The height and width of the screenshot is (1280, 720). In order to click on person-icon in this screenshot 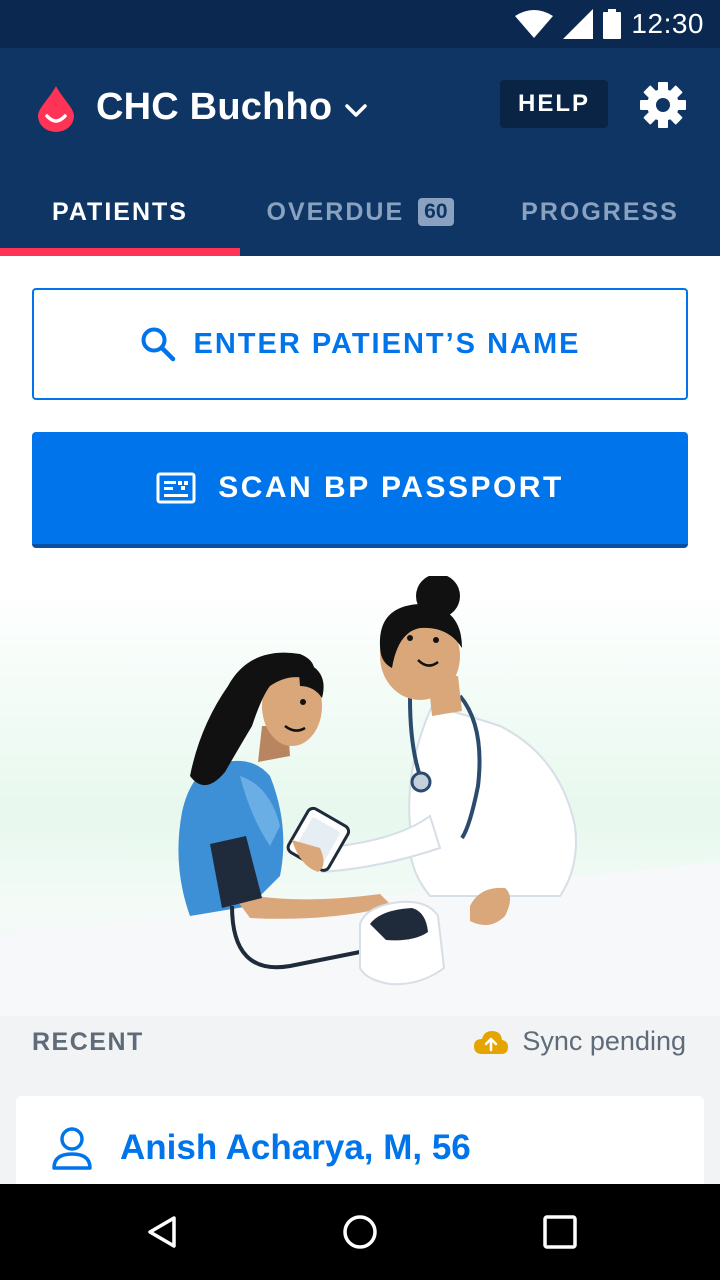, I will do `click(72, 1148)`.